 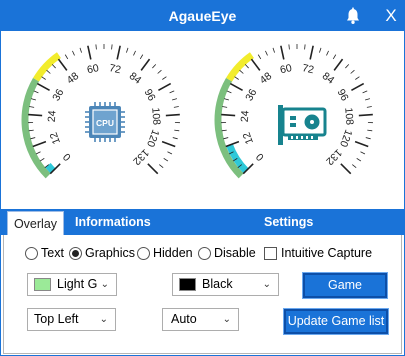 What do you see at coordinates (55, 137) in the screenshot?
I see `cpu-gauge-tick-label: 12` at bounding box center [55, 137].